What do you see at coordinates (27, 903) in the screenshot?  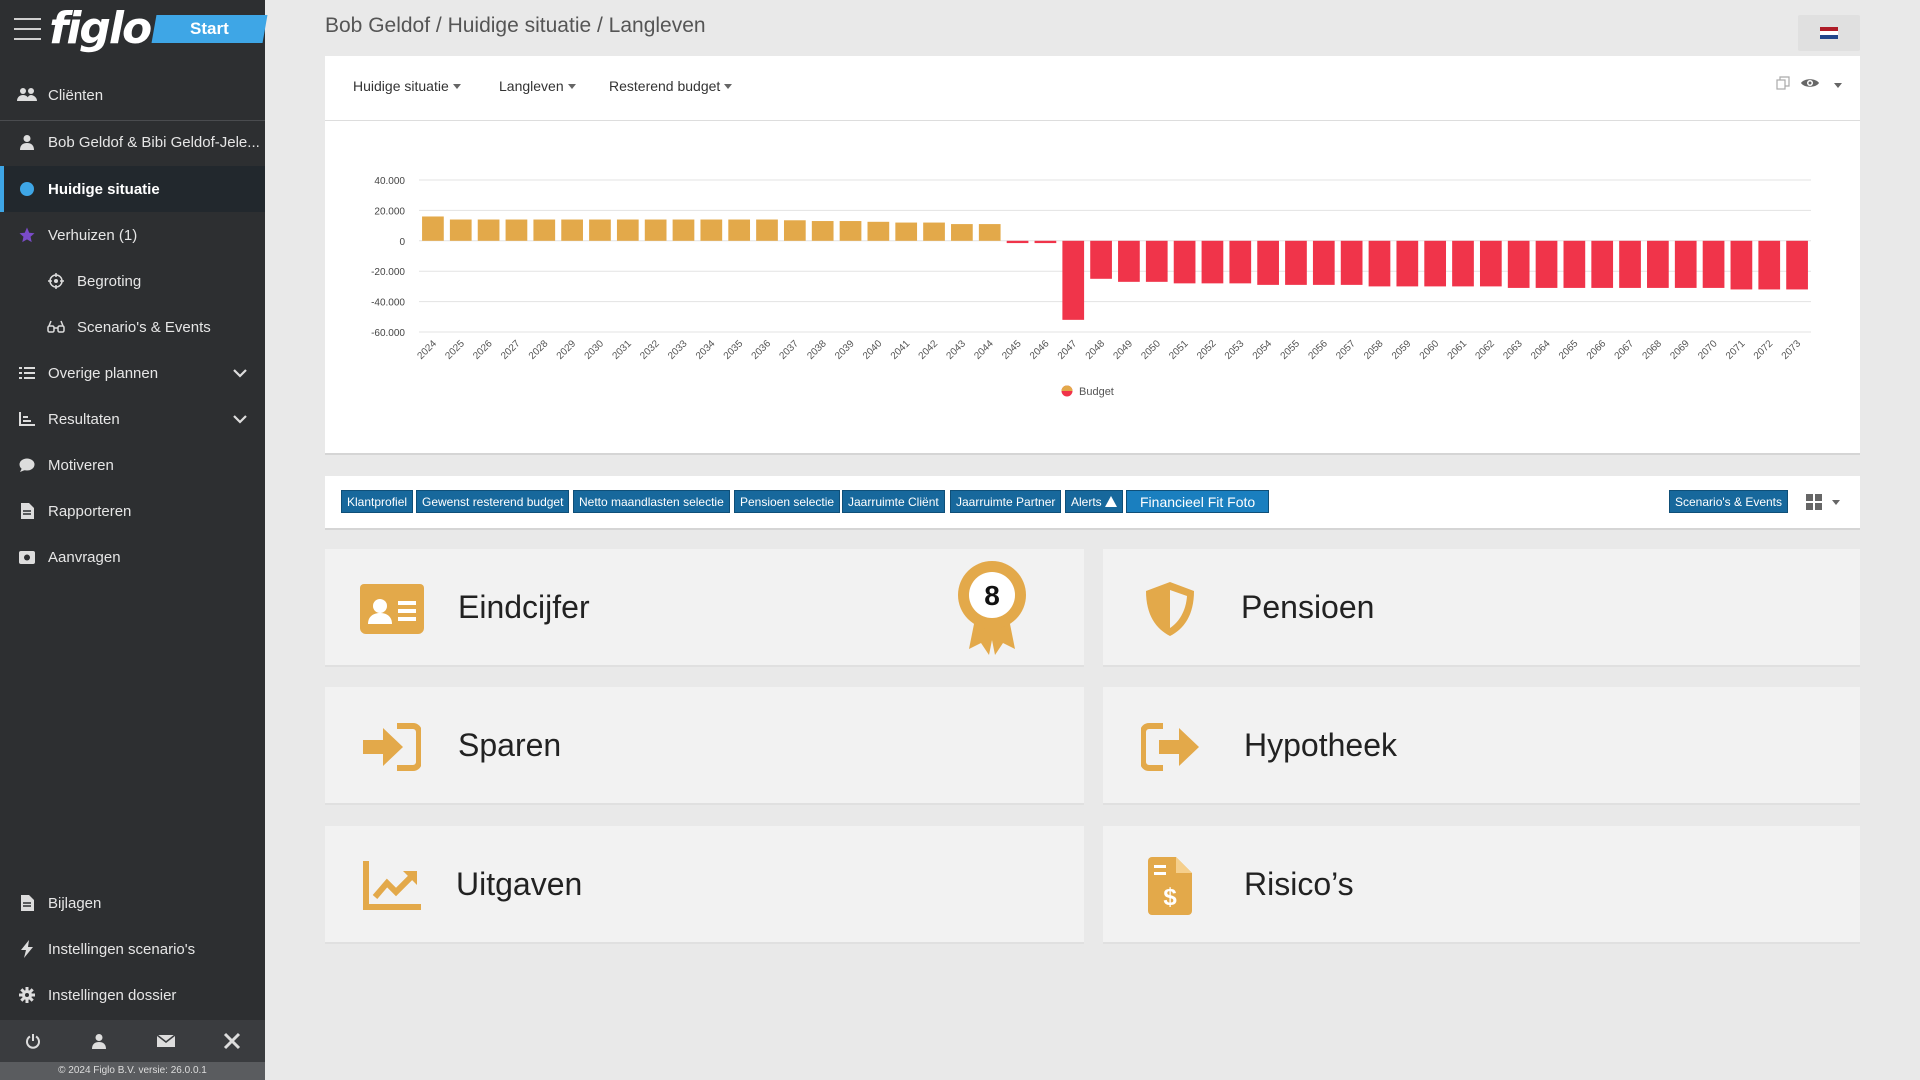 I see `file-icon` at bounding box center [27, 903].